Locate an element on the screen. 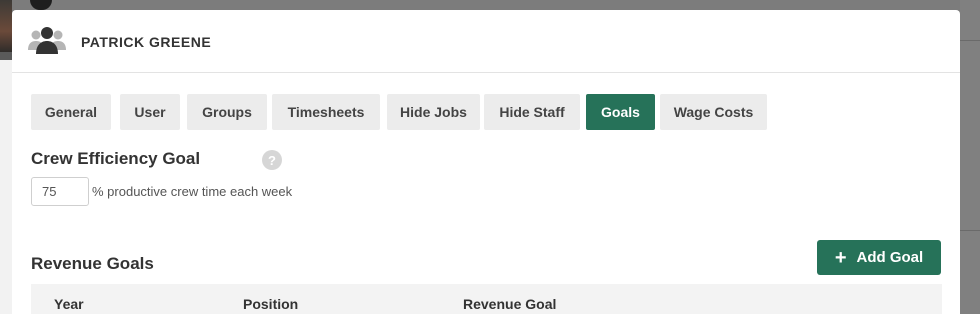 This screenshot has height=314, width=980. background-top is located at coordinates (486, 5).